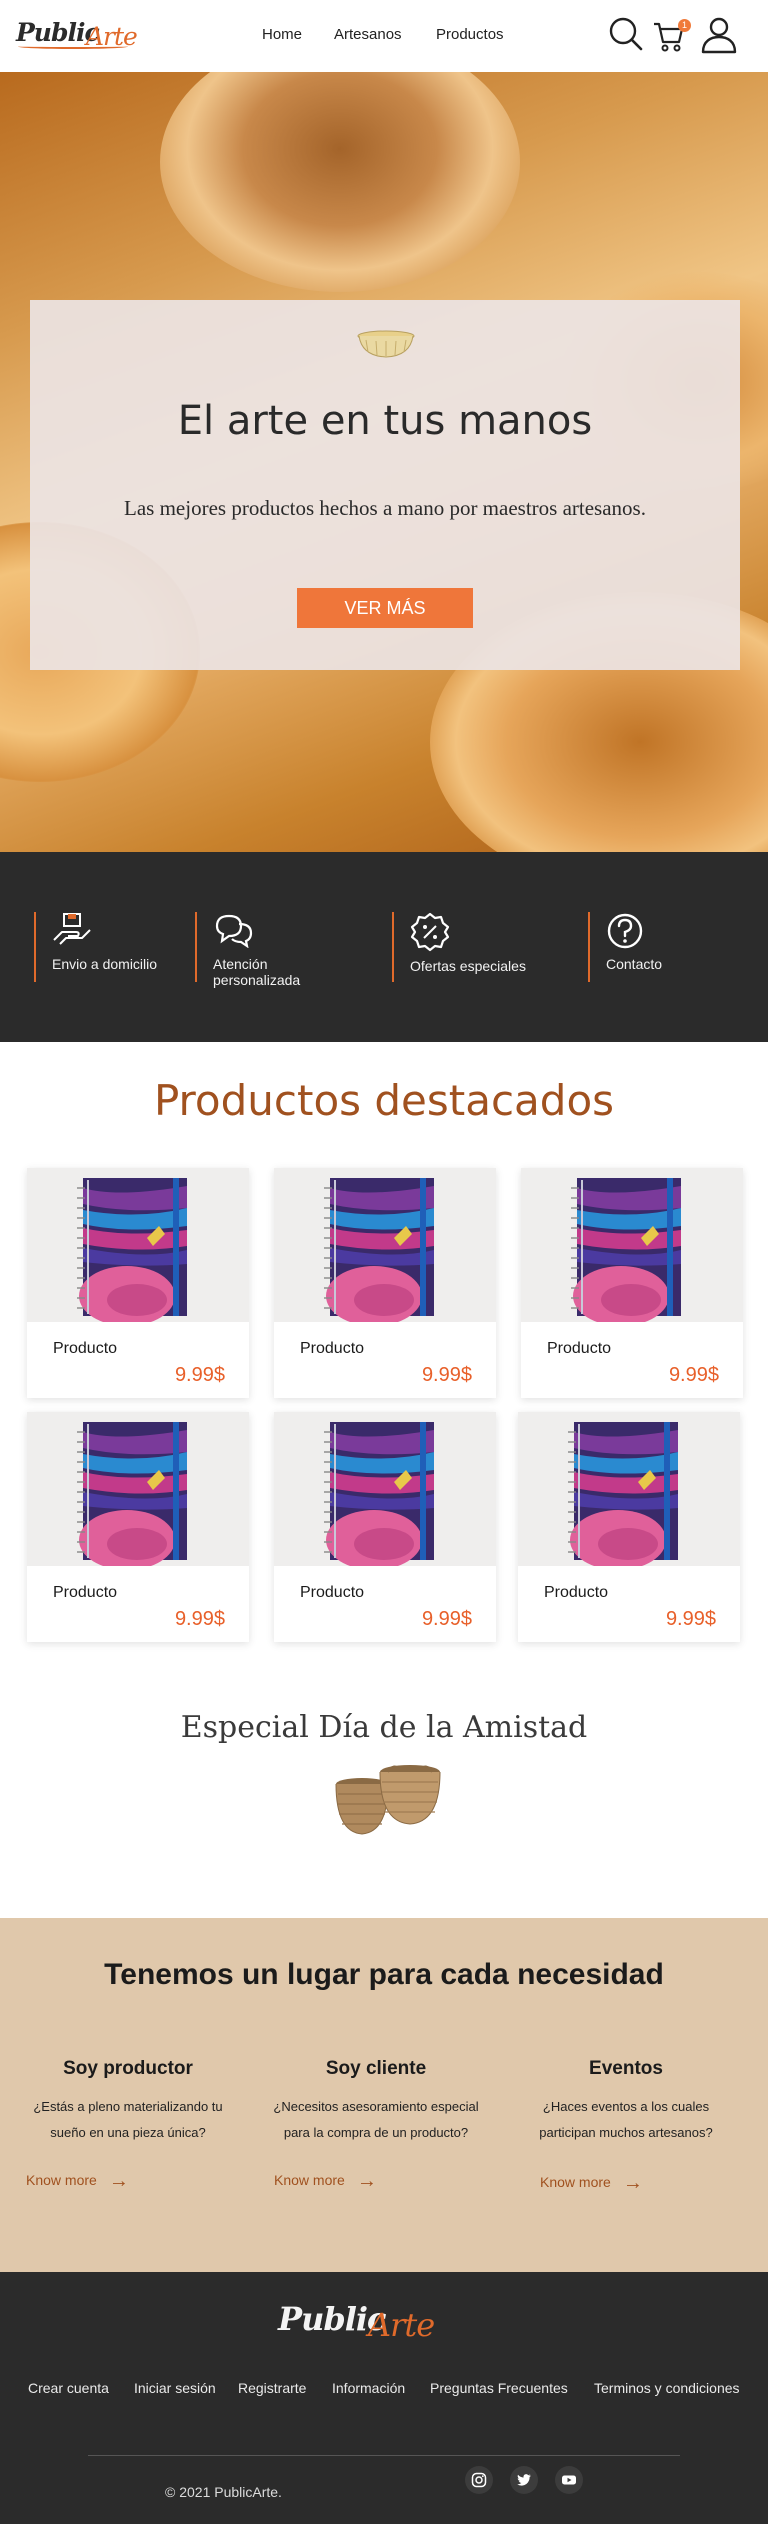 This screenshot has height=2524, width=768. Describe the element at coordinates (175, 2388) in the screenshot. I see `footer-link-iniciar-sesion: Iniciar sesión` at that location.